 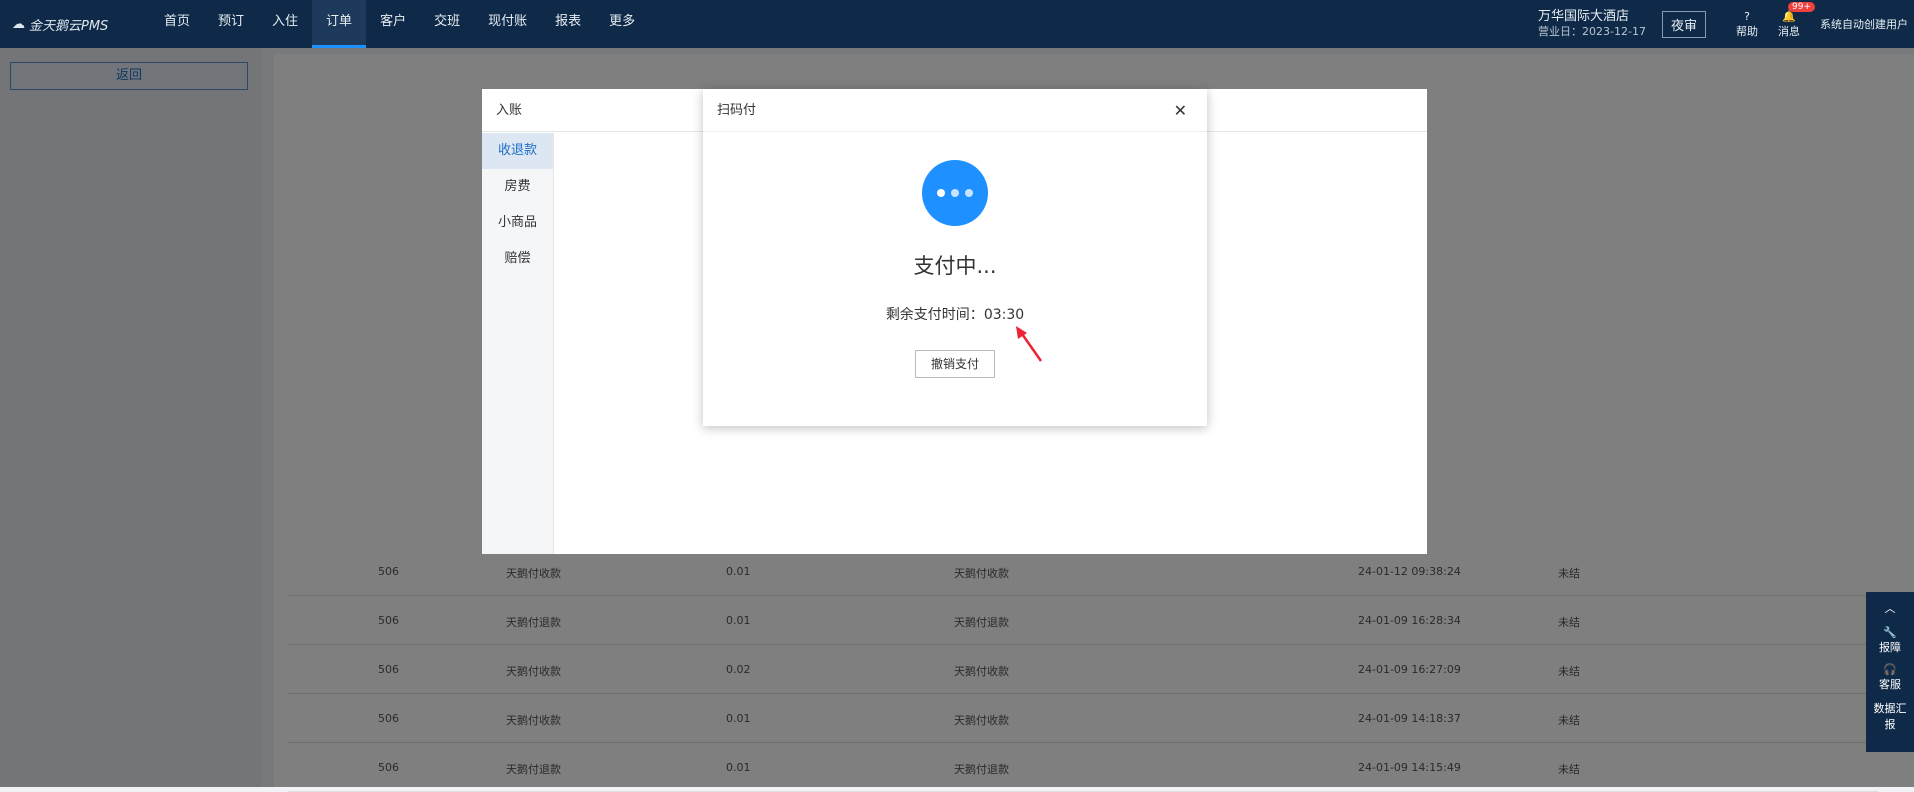 I want to click on scan-pay-body: 支付中... 剩余支付时间：03:30 撤销支付, so click(x=955, y=269).